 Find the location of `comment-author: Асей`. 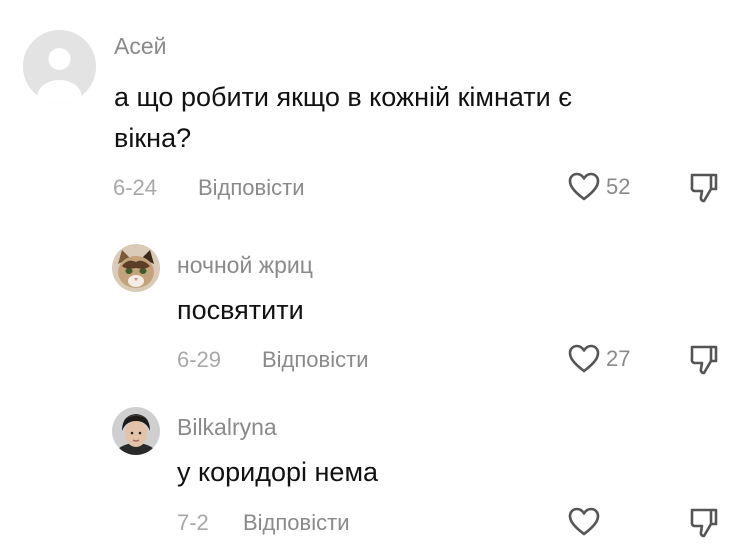

comment-author: Асей is located at coordinates (140, 46).